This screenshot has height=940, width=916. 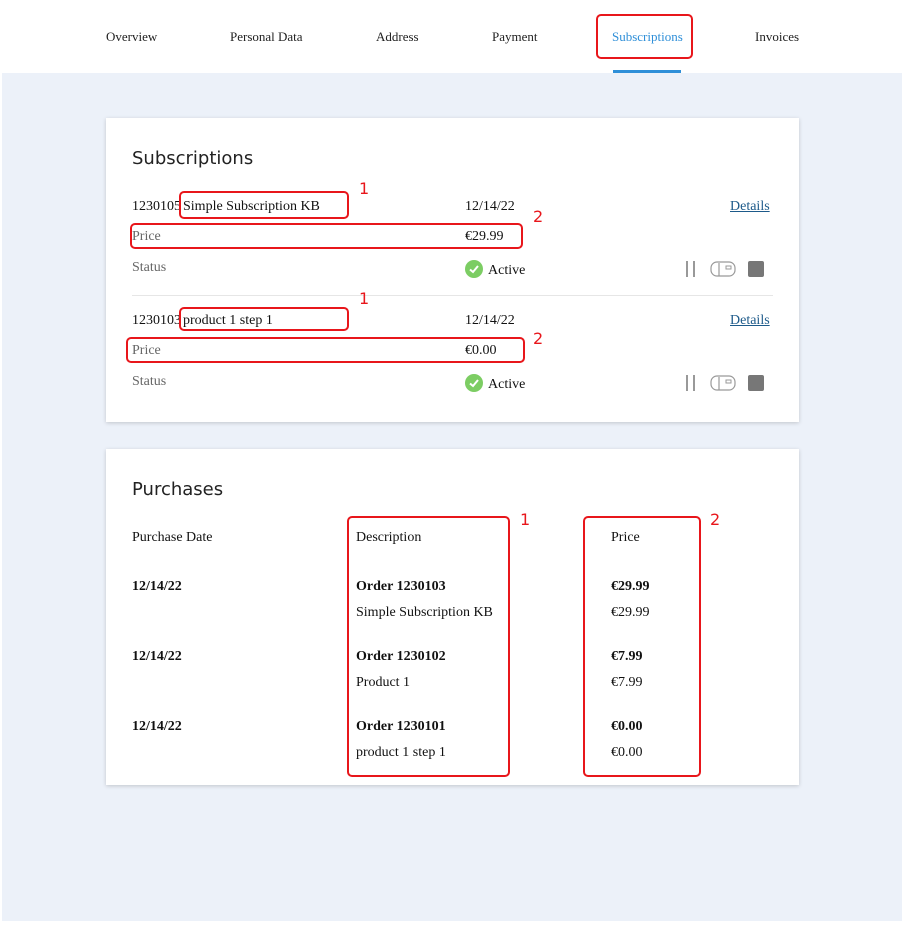 What do you see at coordinates (131, 37) in the screenshot?
I see `tab-overview: Overview` at bounding box center [131, 37].